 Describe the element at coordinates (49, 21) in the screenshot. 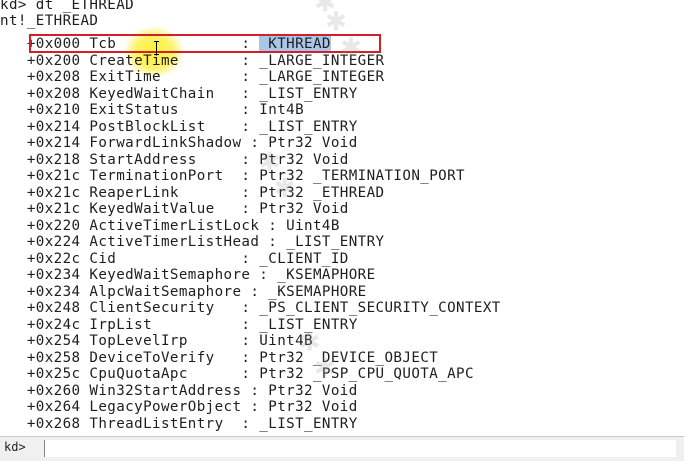

I see `output-line-type-name: nt!_ETHREAD` at that location.